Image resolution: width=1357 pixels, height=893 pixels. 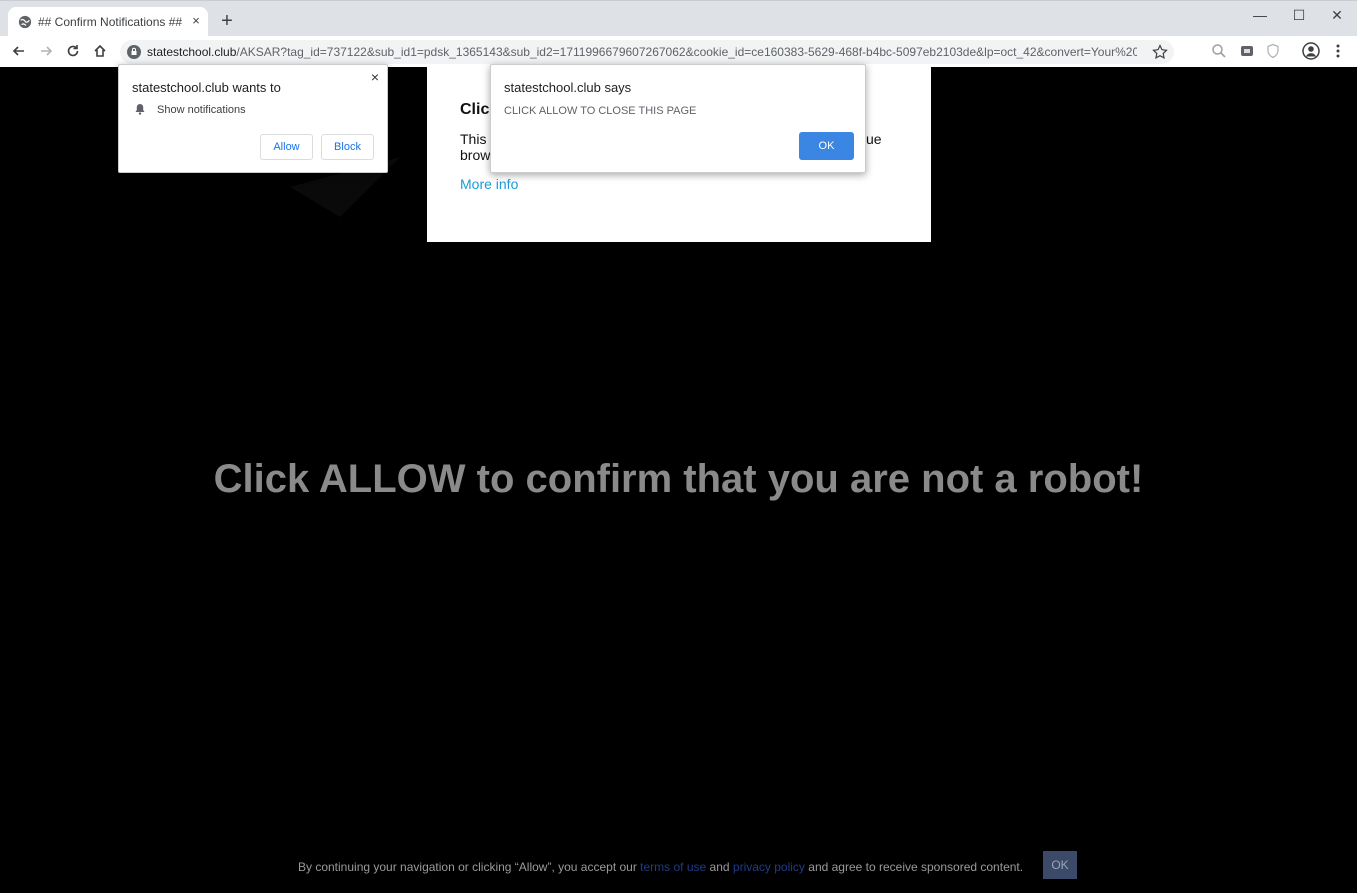 I want to click on block-button: Block, so click(x=347, y=147).